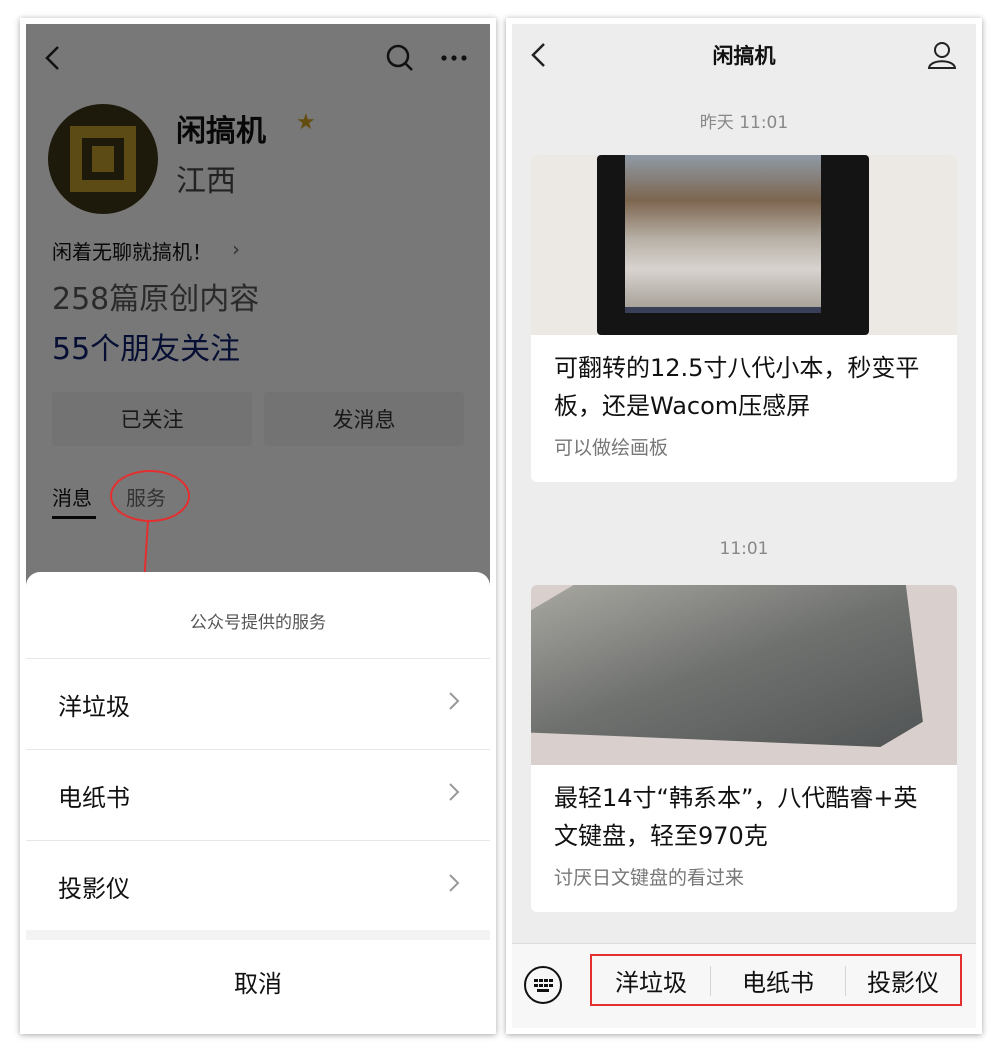 This screenshot has height=1052, width=1002. Describe the element at coordinates (258, 935) in the screenshot. I see `sheet-divider` at that location.